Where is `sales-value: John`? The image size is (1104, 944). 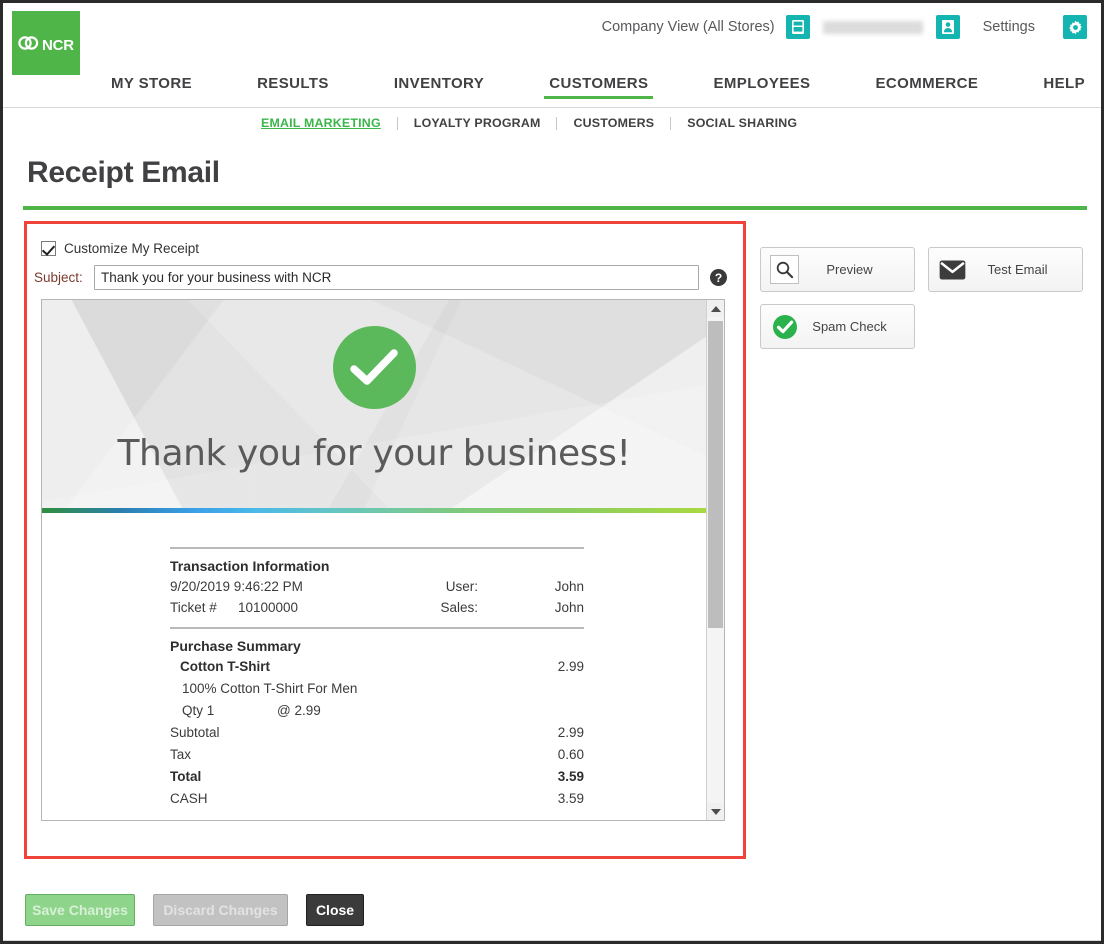
sales-value: John is located at coordinates (569, 607).